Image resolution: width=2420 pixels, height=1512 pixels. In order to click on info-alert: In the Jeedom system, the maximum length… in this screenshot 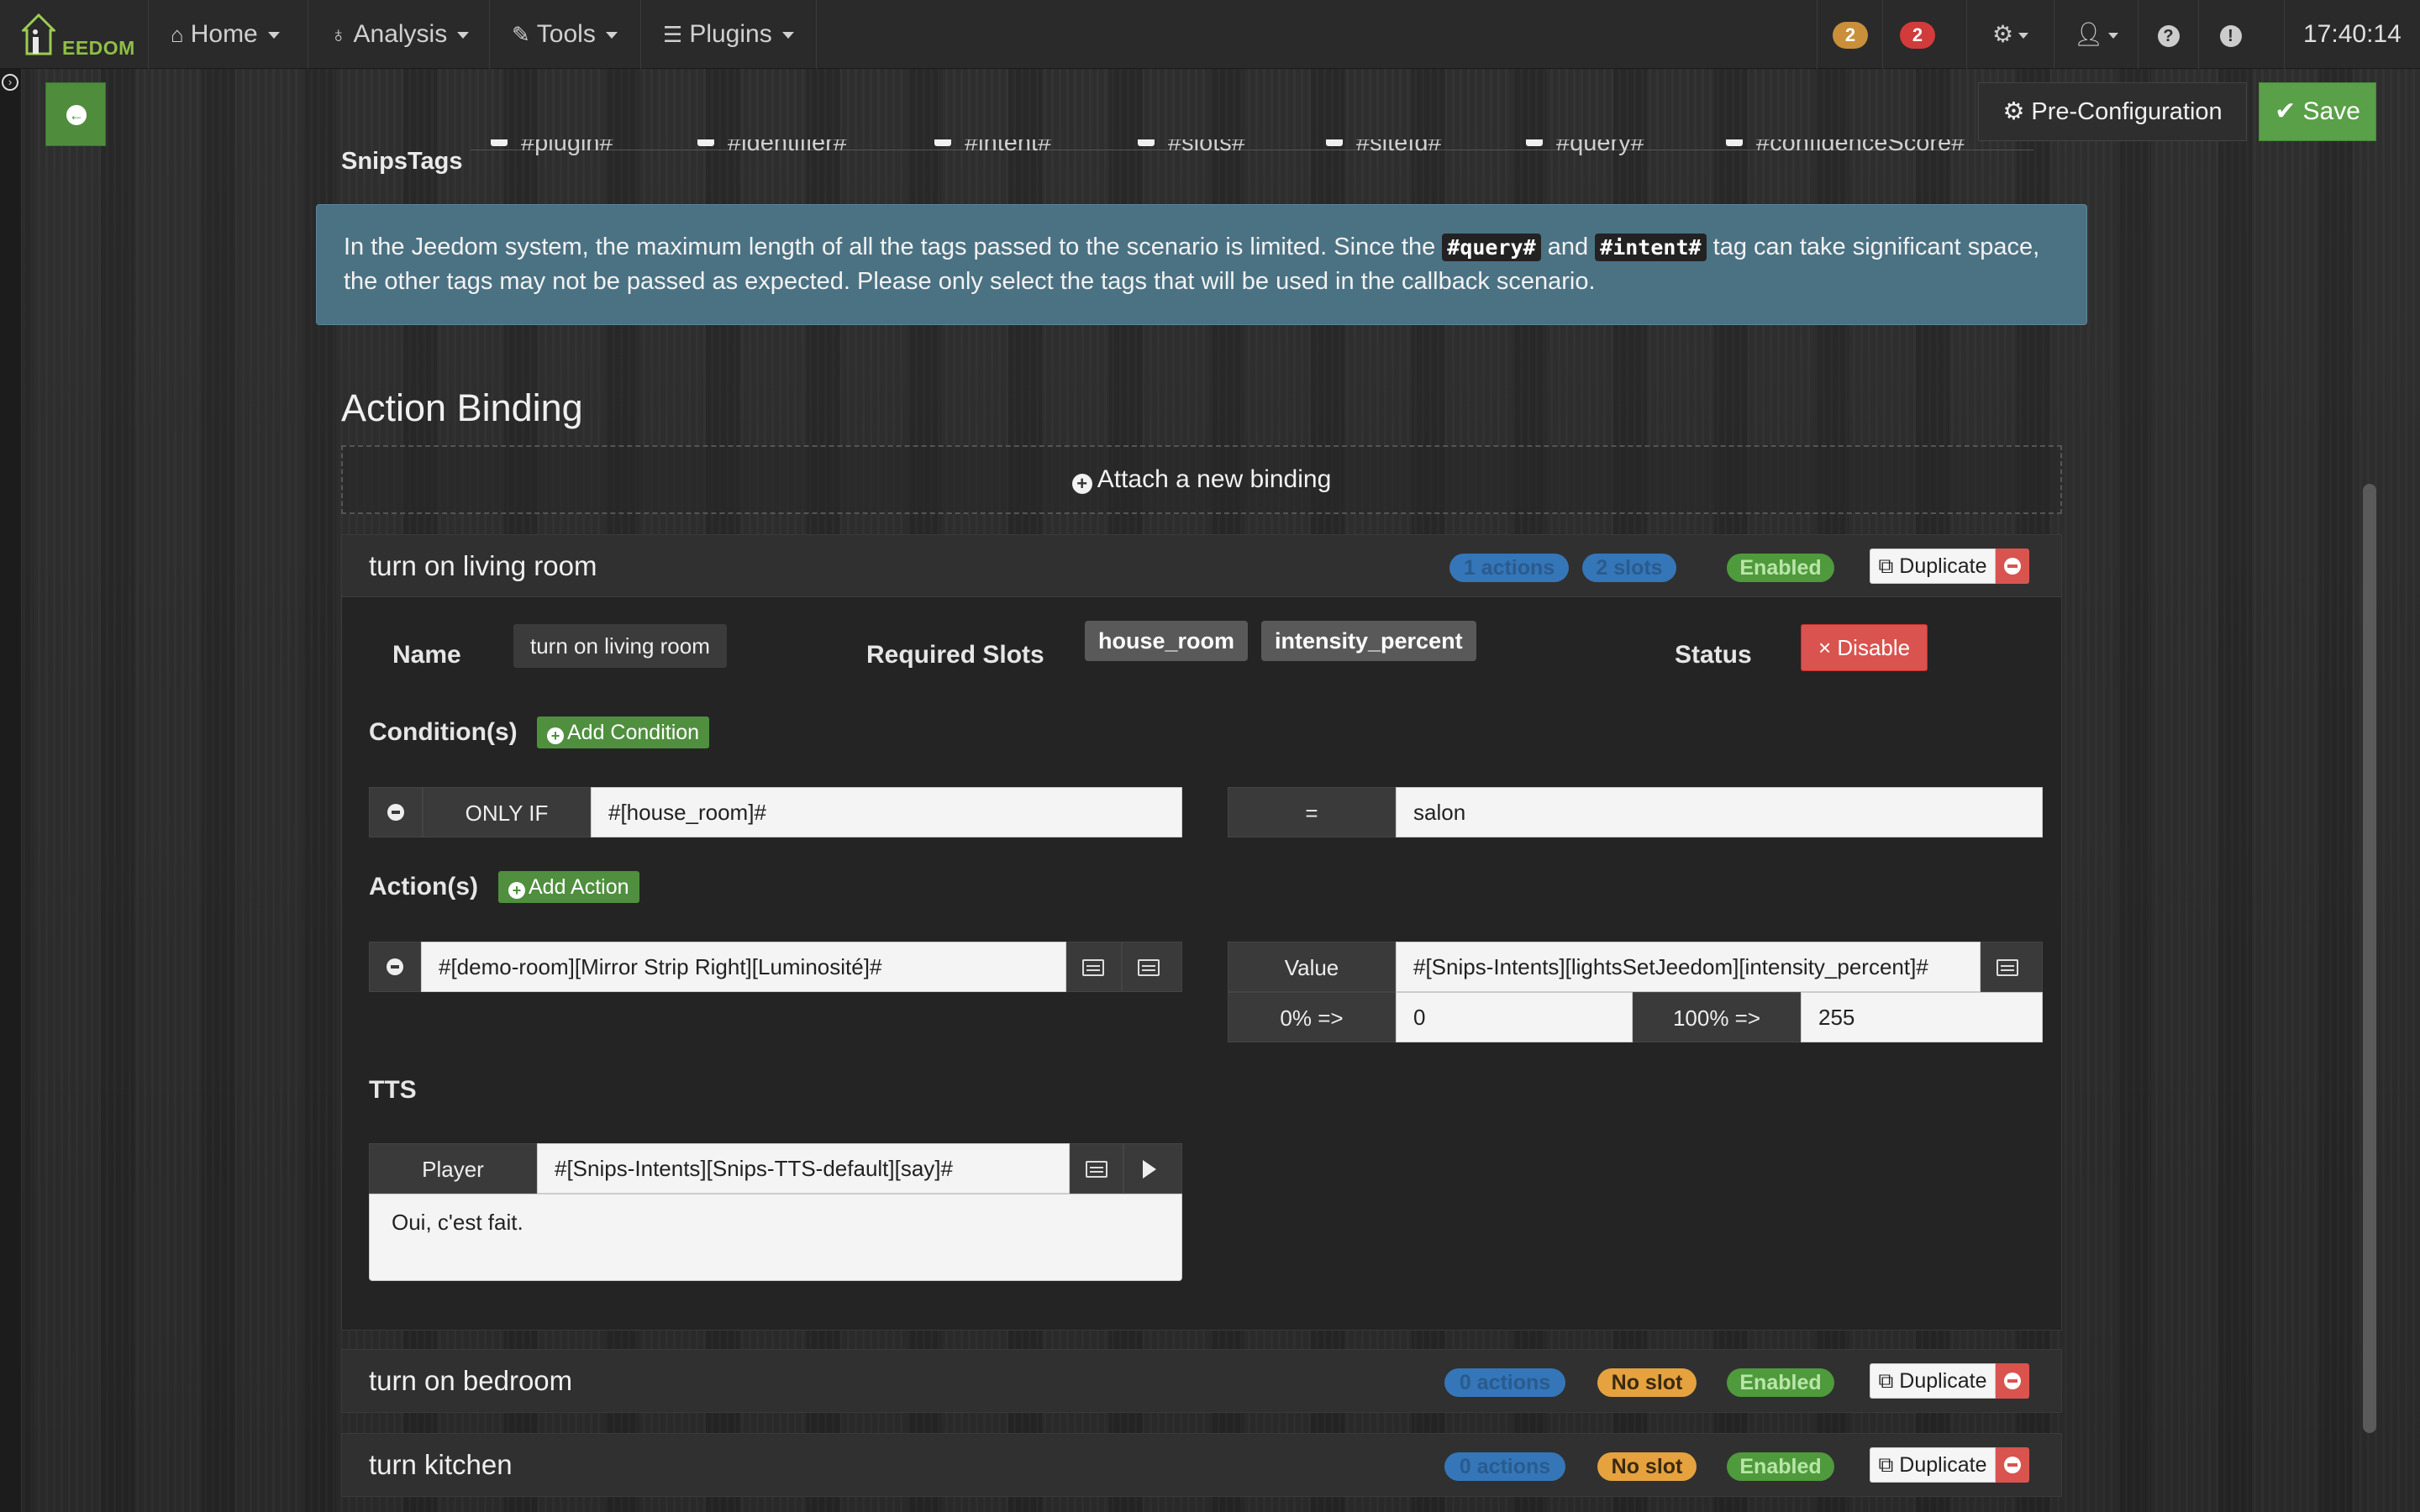, I will do `click(1201, 264)`.